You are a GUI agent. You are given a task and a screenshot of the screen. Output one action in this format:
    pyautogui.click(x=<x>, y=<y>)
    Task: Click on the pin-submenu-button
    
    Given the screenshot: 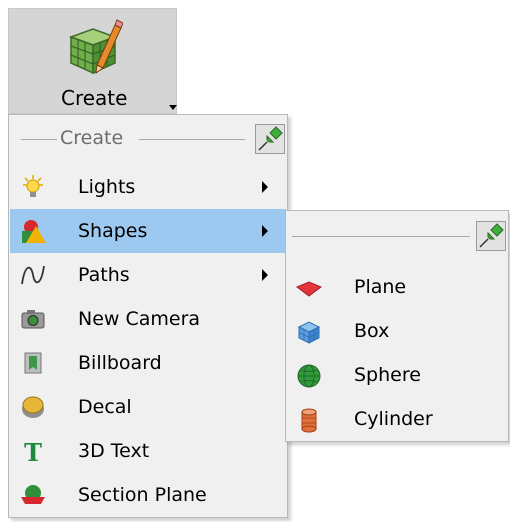 What is the action you would take?
    pyautogui.click(x=491, y=236)
    